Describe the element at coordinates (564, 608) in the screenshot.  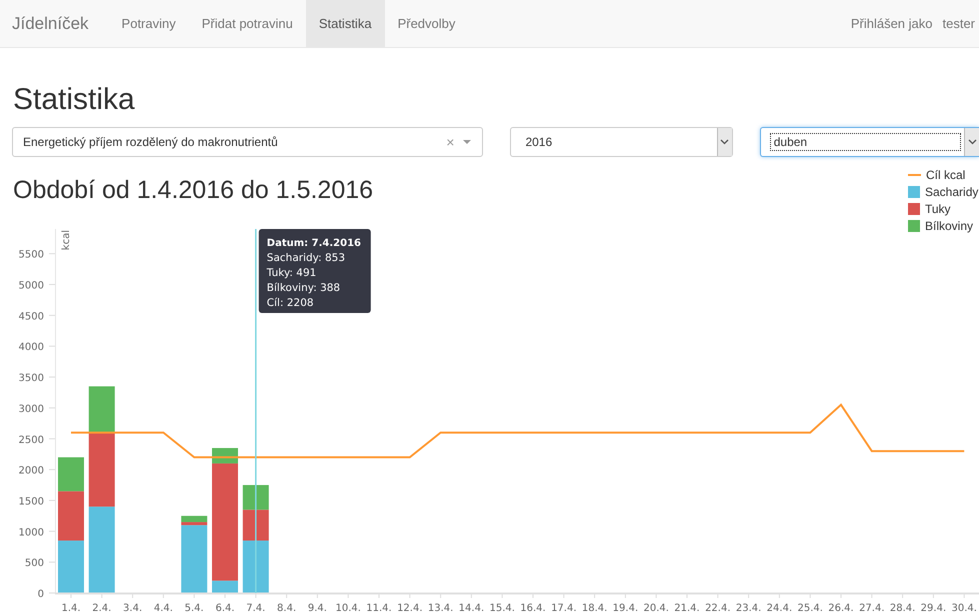
I see `x-tick-label: 17.4.` at that location.